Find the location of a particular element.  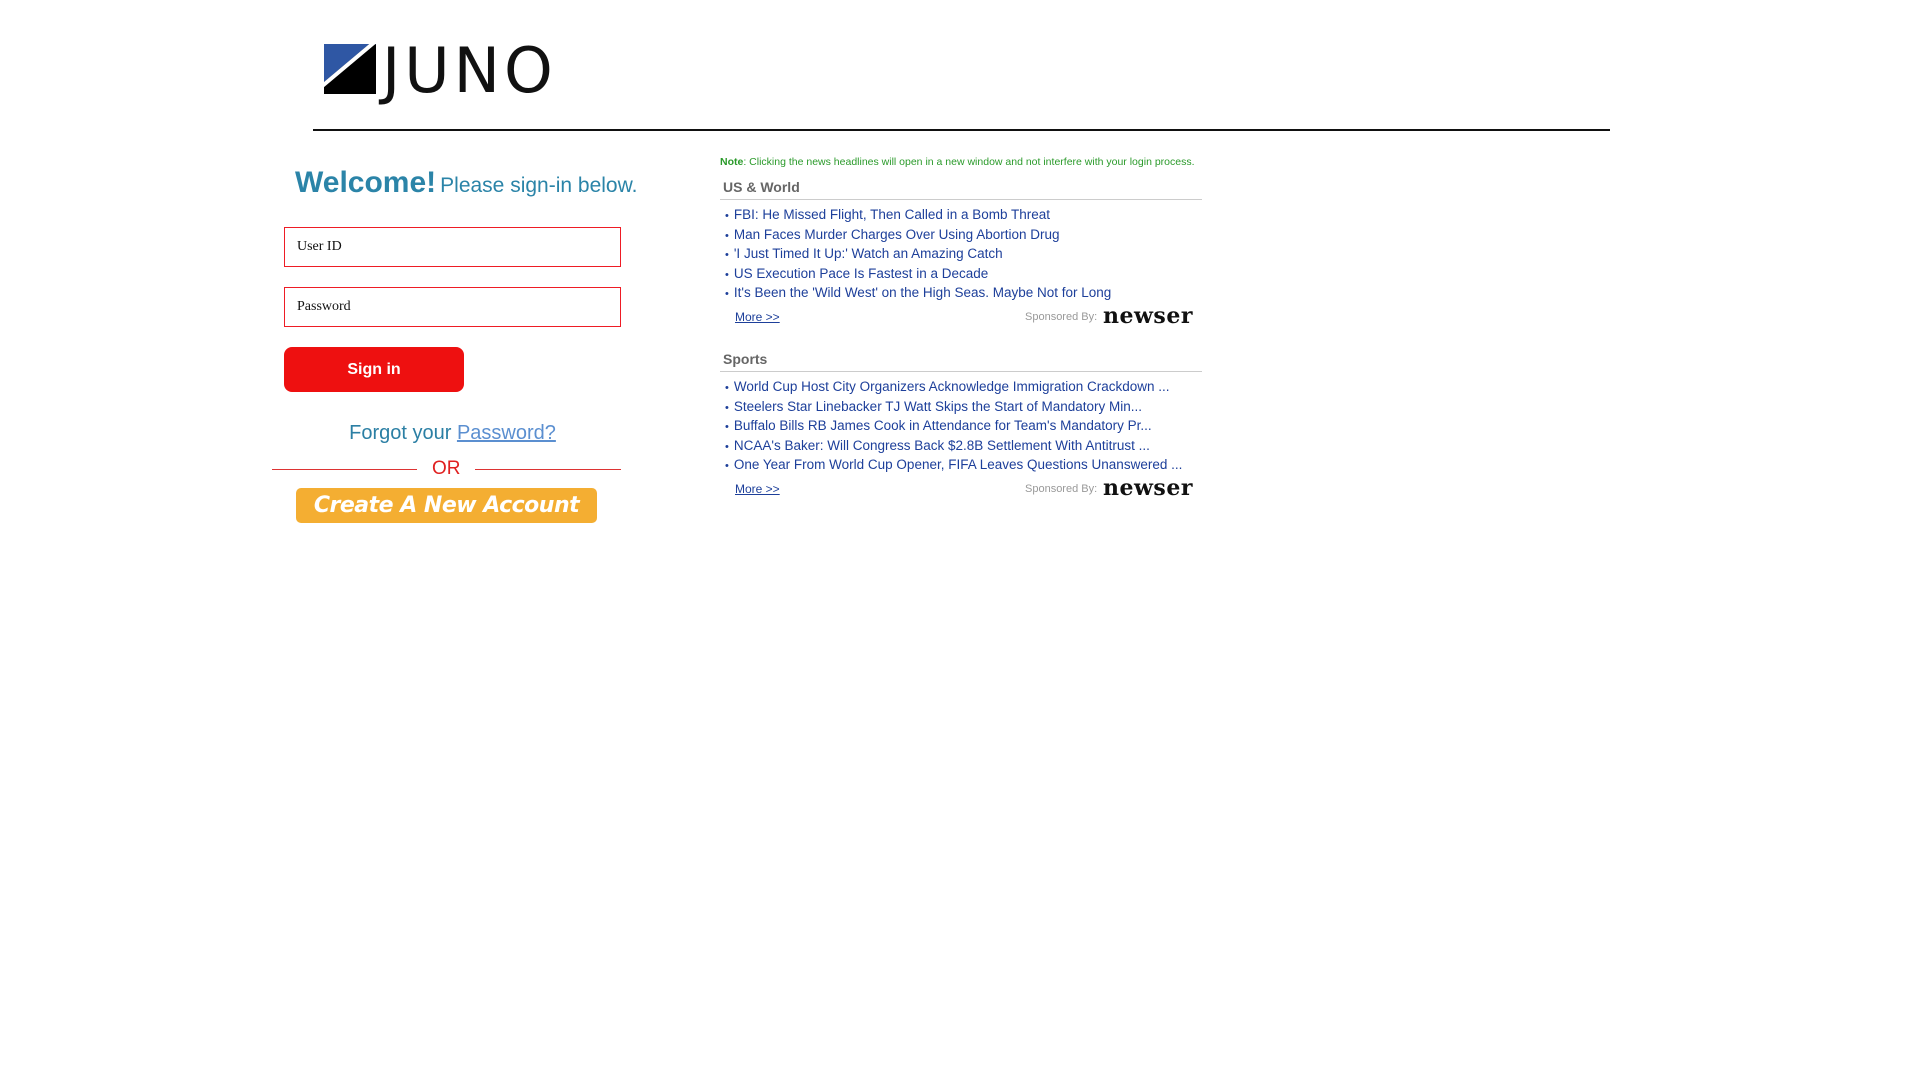

section-title: Sports is located at coordinates (961, 360).